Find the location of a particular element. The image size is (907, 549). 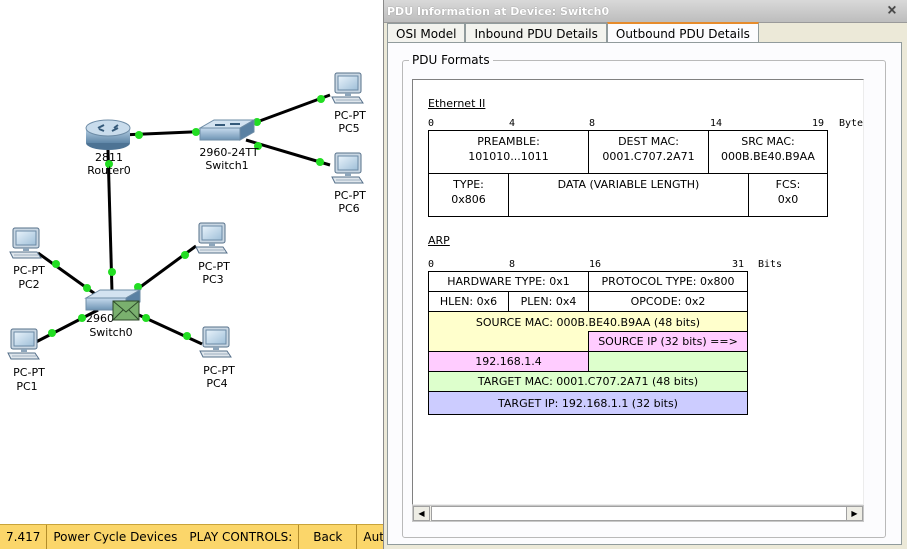

tab-osi-model: OSI Model is located at coordinates (426, 33).